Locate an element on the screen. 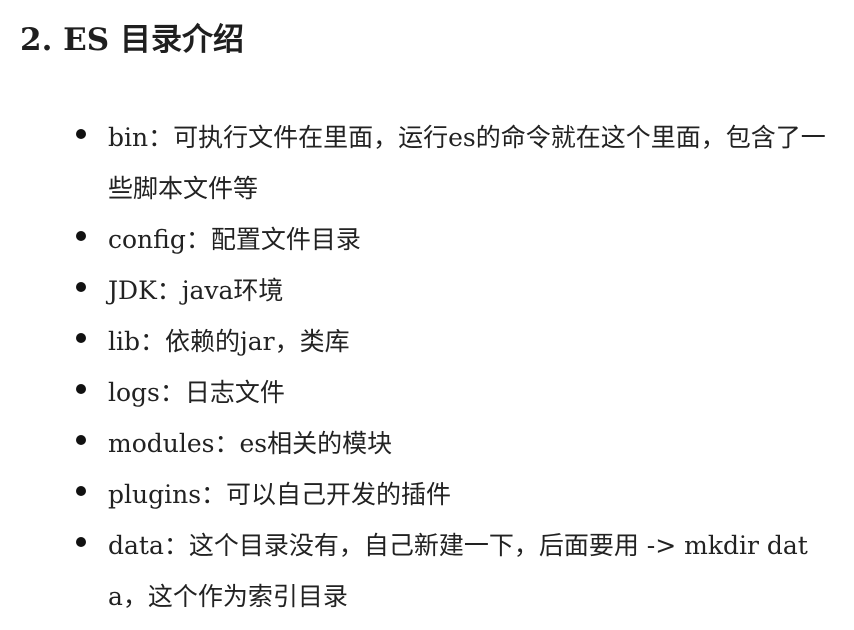 This screenshot has height=630, width=854. list-item-text: JDK：java环境 is located at coordinates (196, 290).